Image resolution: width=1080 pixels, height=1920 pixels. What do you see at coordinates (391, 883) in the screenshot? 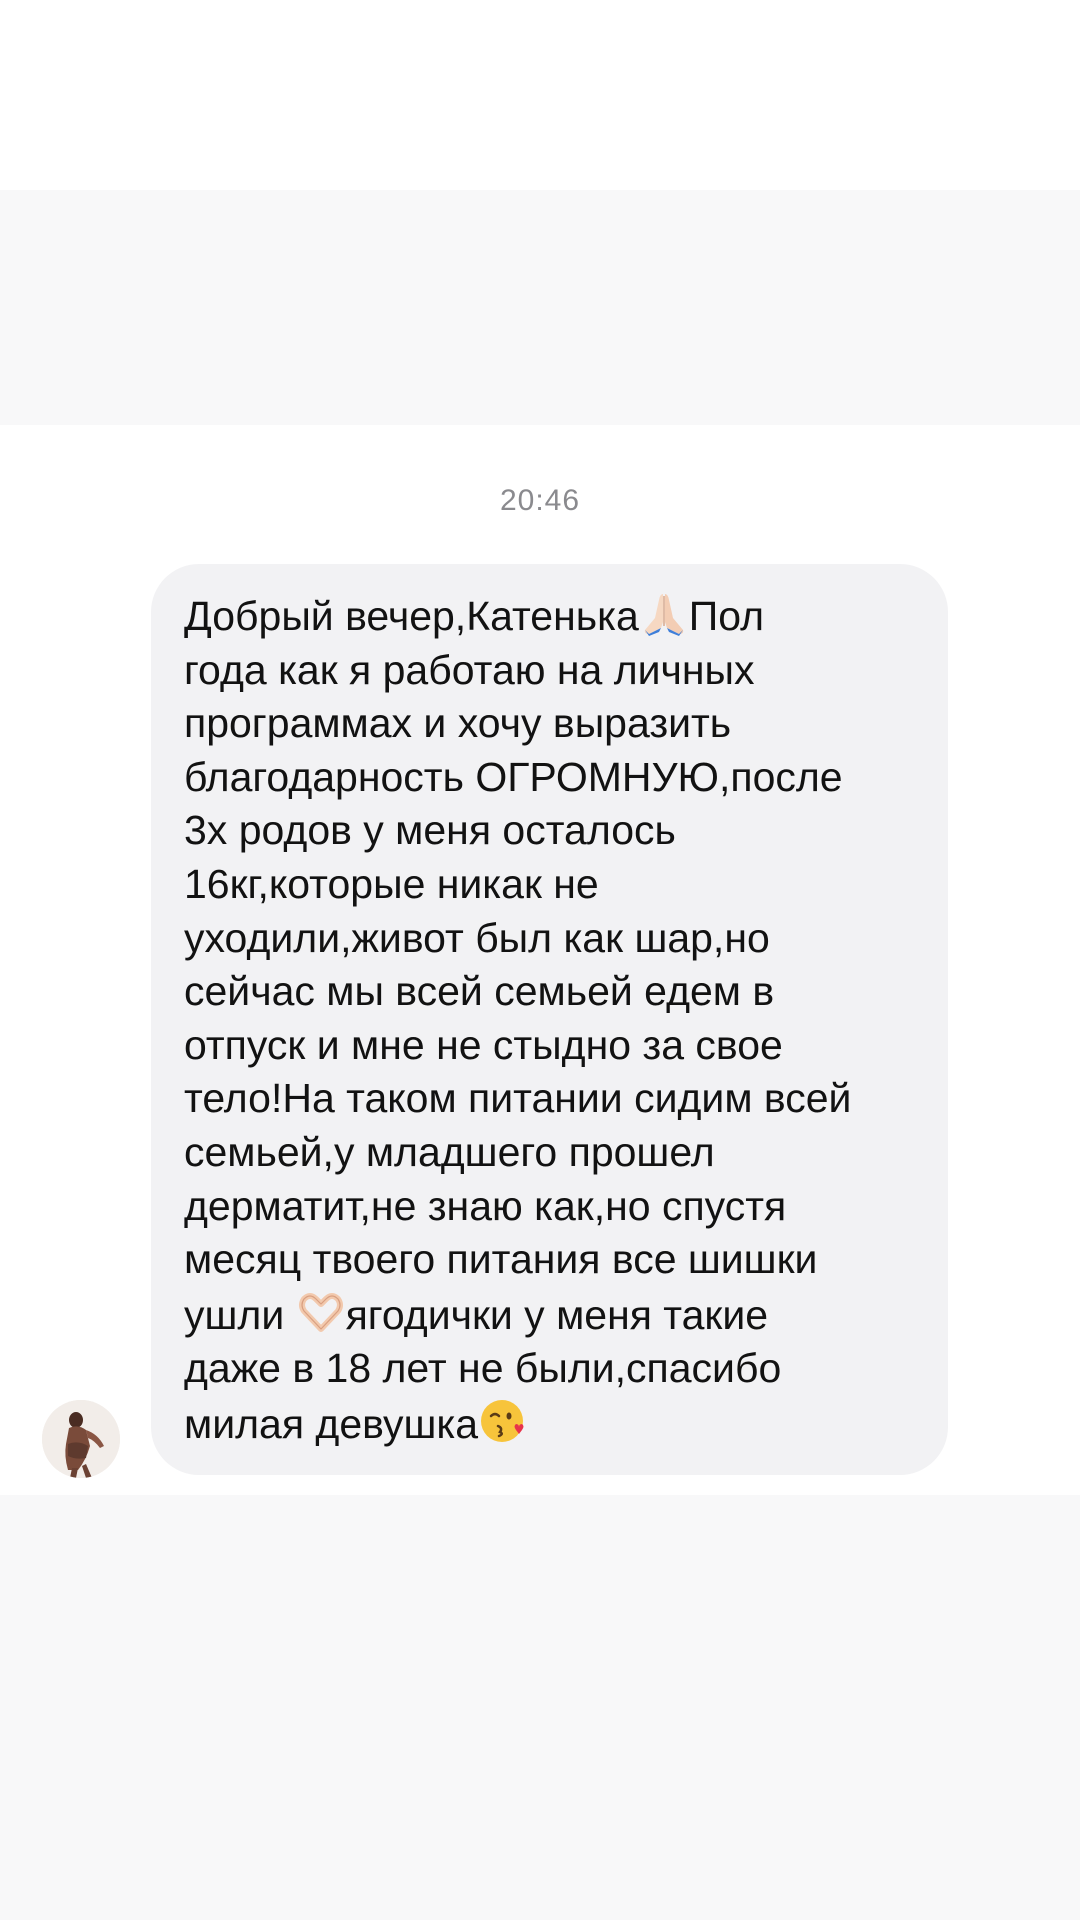
I see `message-line: 16кг,которые никак не` at bounding box center [391, 883].